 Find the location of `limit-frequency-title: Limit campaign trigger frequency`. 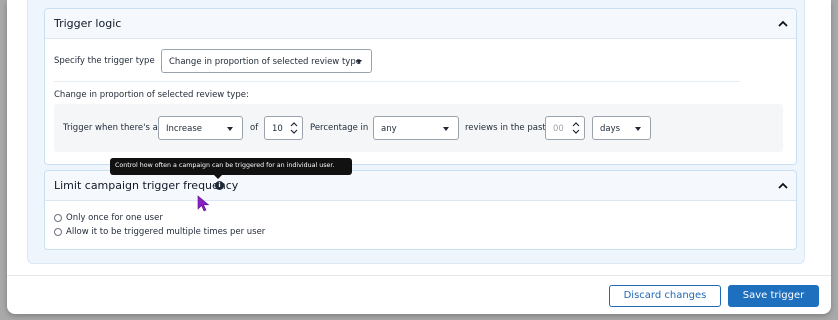

limit-frequency-title: Limit campaign trigger frequency is located at coordinates (146, 185).